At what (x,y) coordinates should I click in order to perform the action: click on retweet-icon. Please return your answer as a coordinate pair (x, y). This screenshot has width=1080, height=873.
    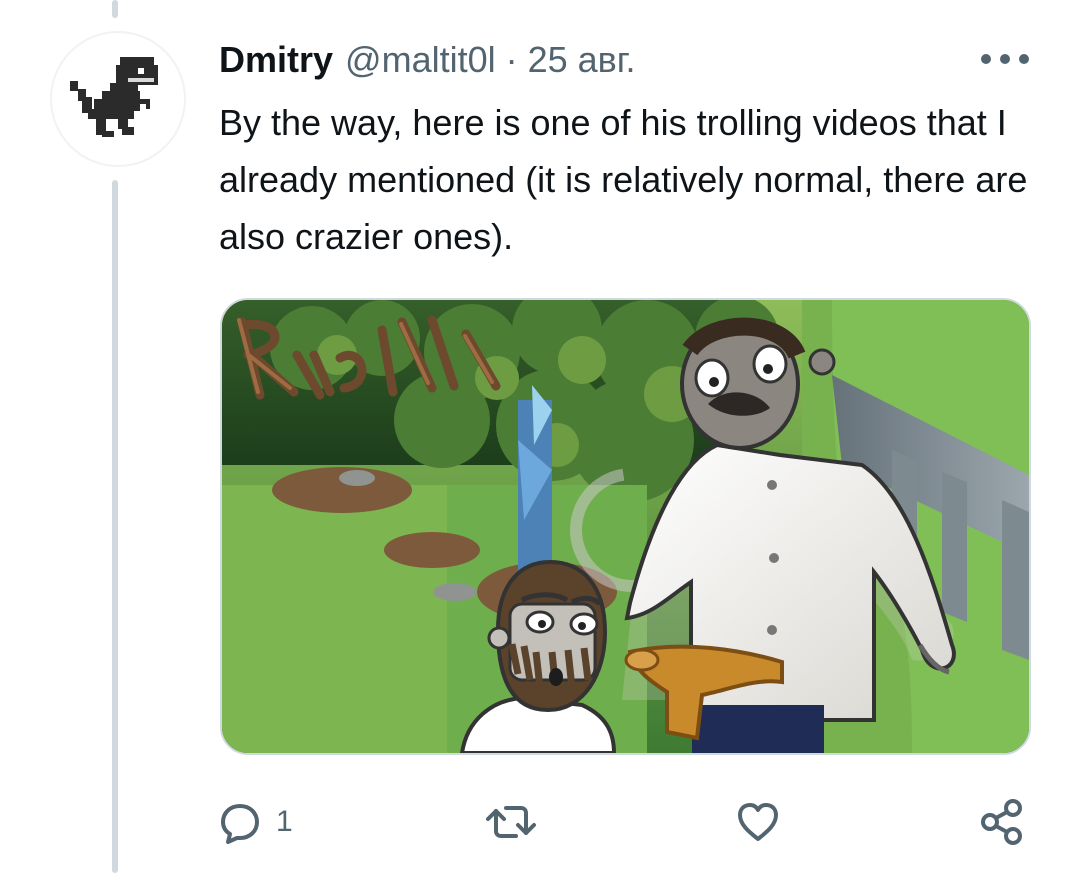
    Looking at the image, I should click on (511, 822).